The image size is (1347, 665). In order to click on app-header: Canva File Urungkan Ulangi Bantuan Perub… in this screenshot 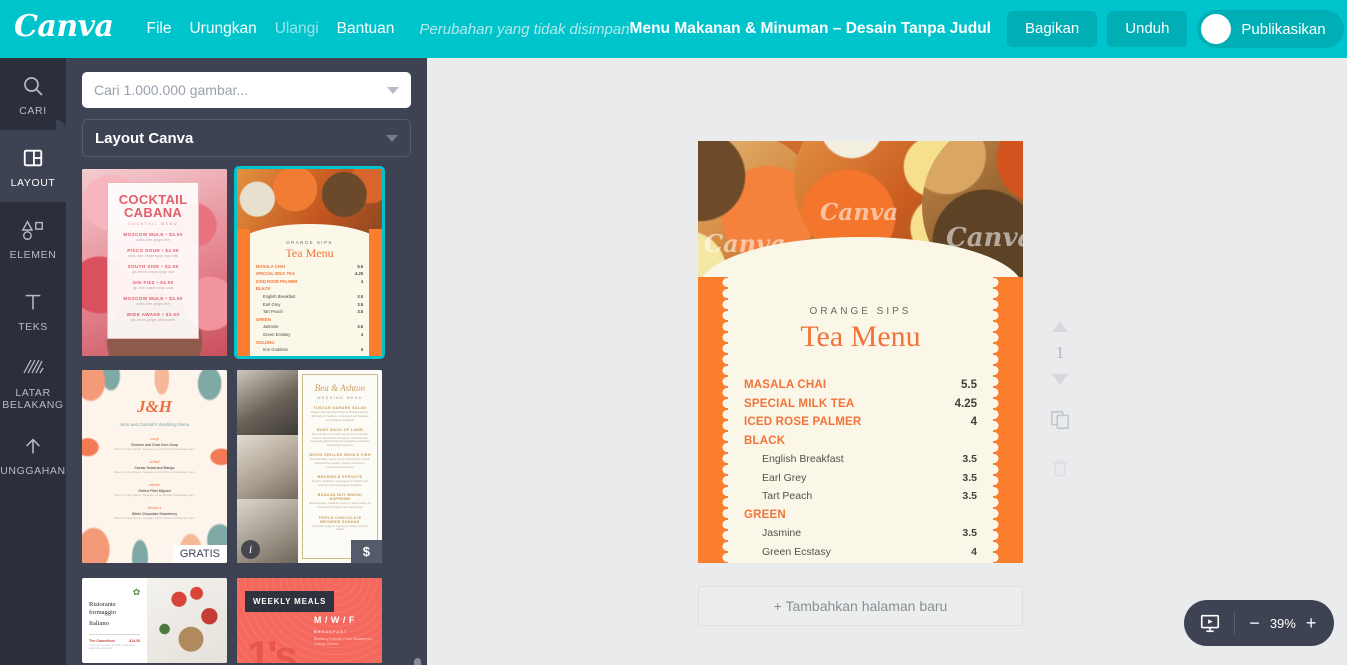, I will do `click(673, 29)`.